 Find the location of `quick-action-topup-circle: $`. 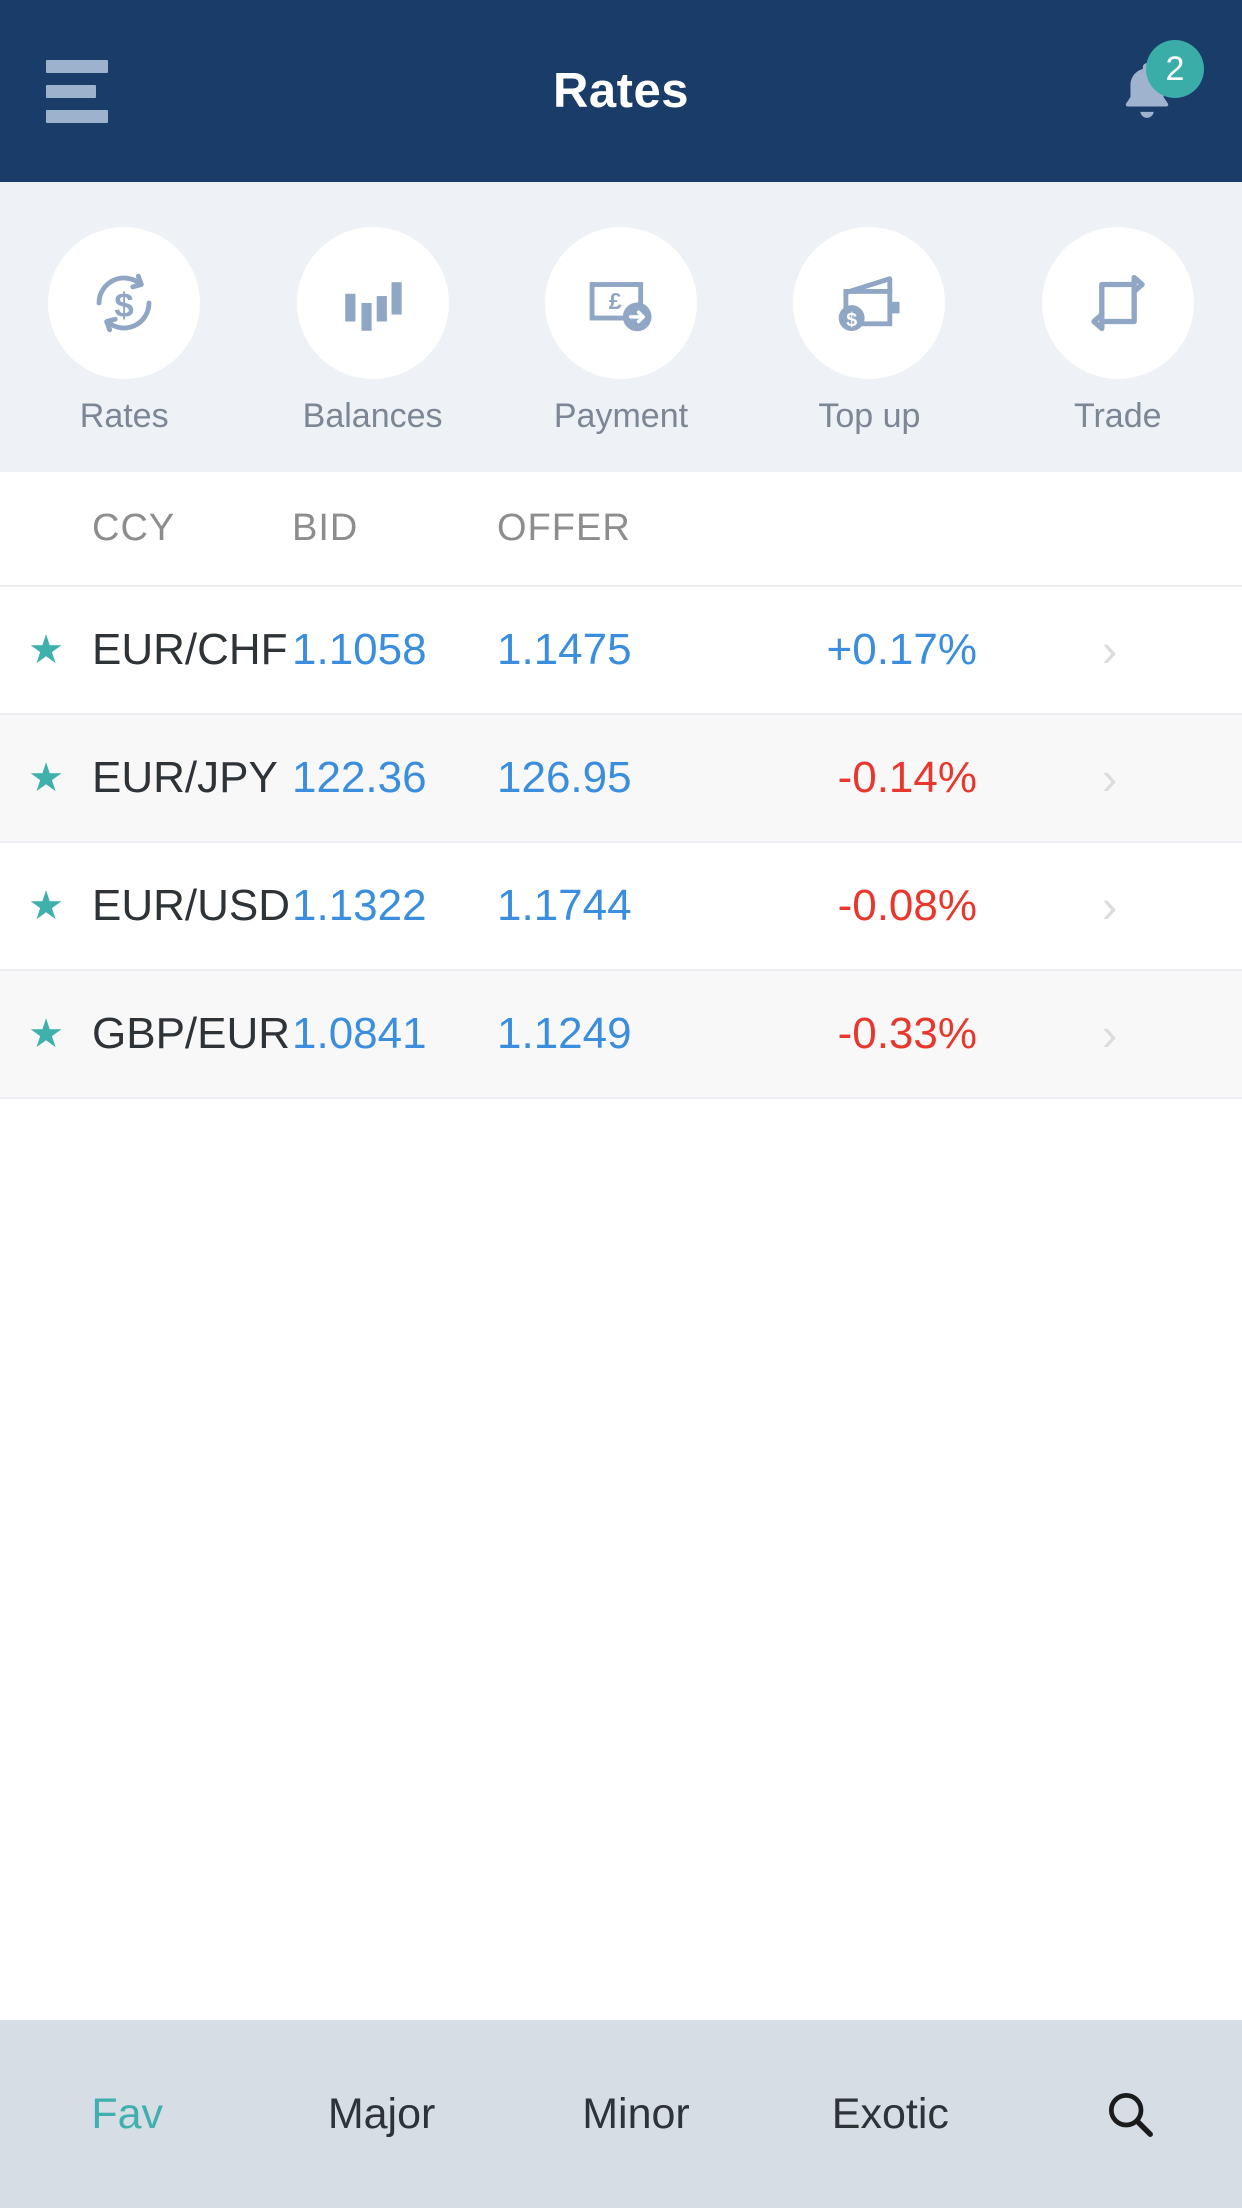

quick-action-topup-circle: $ is located at coordinates (869, 303).